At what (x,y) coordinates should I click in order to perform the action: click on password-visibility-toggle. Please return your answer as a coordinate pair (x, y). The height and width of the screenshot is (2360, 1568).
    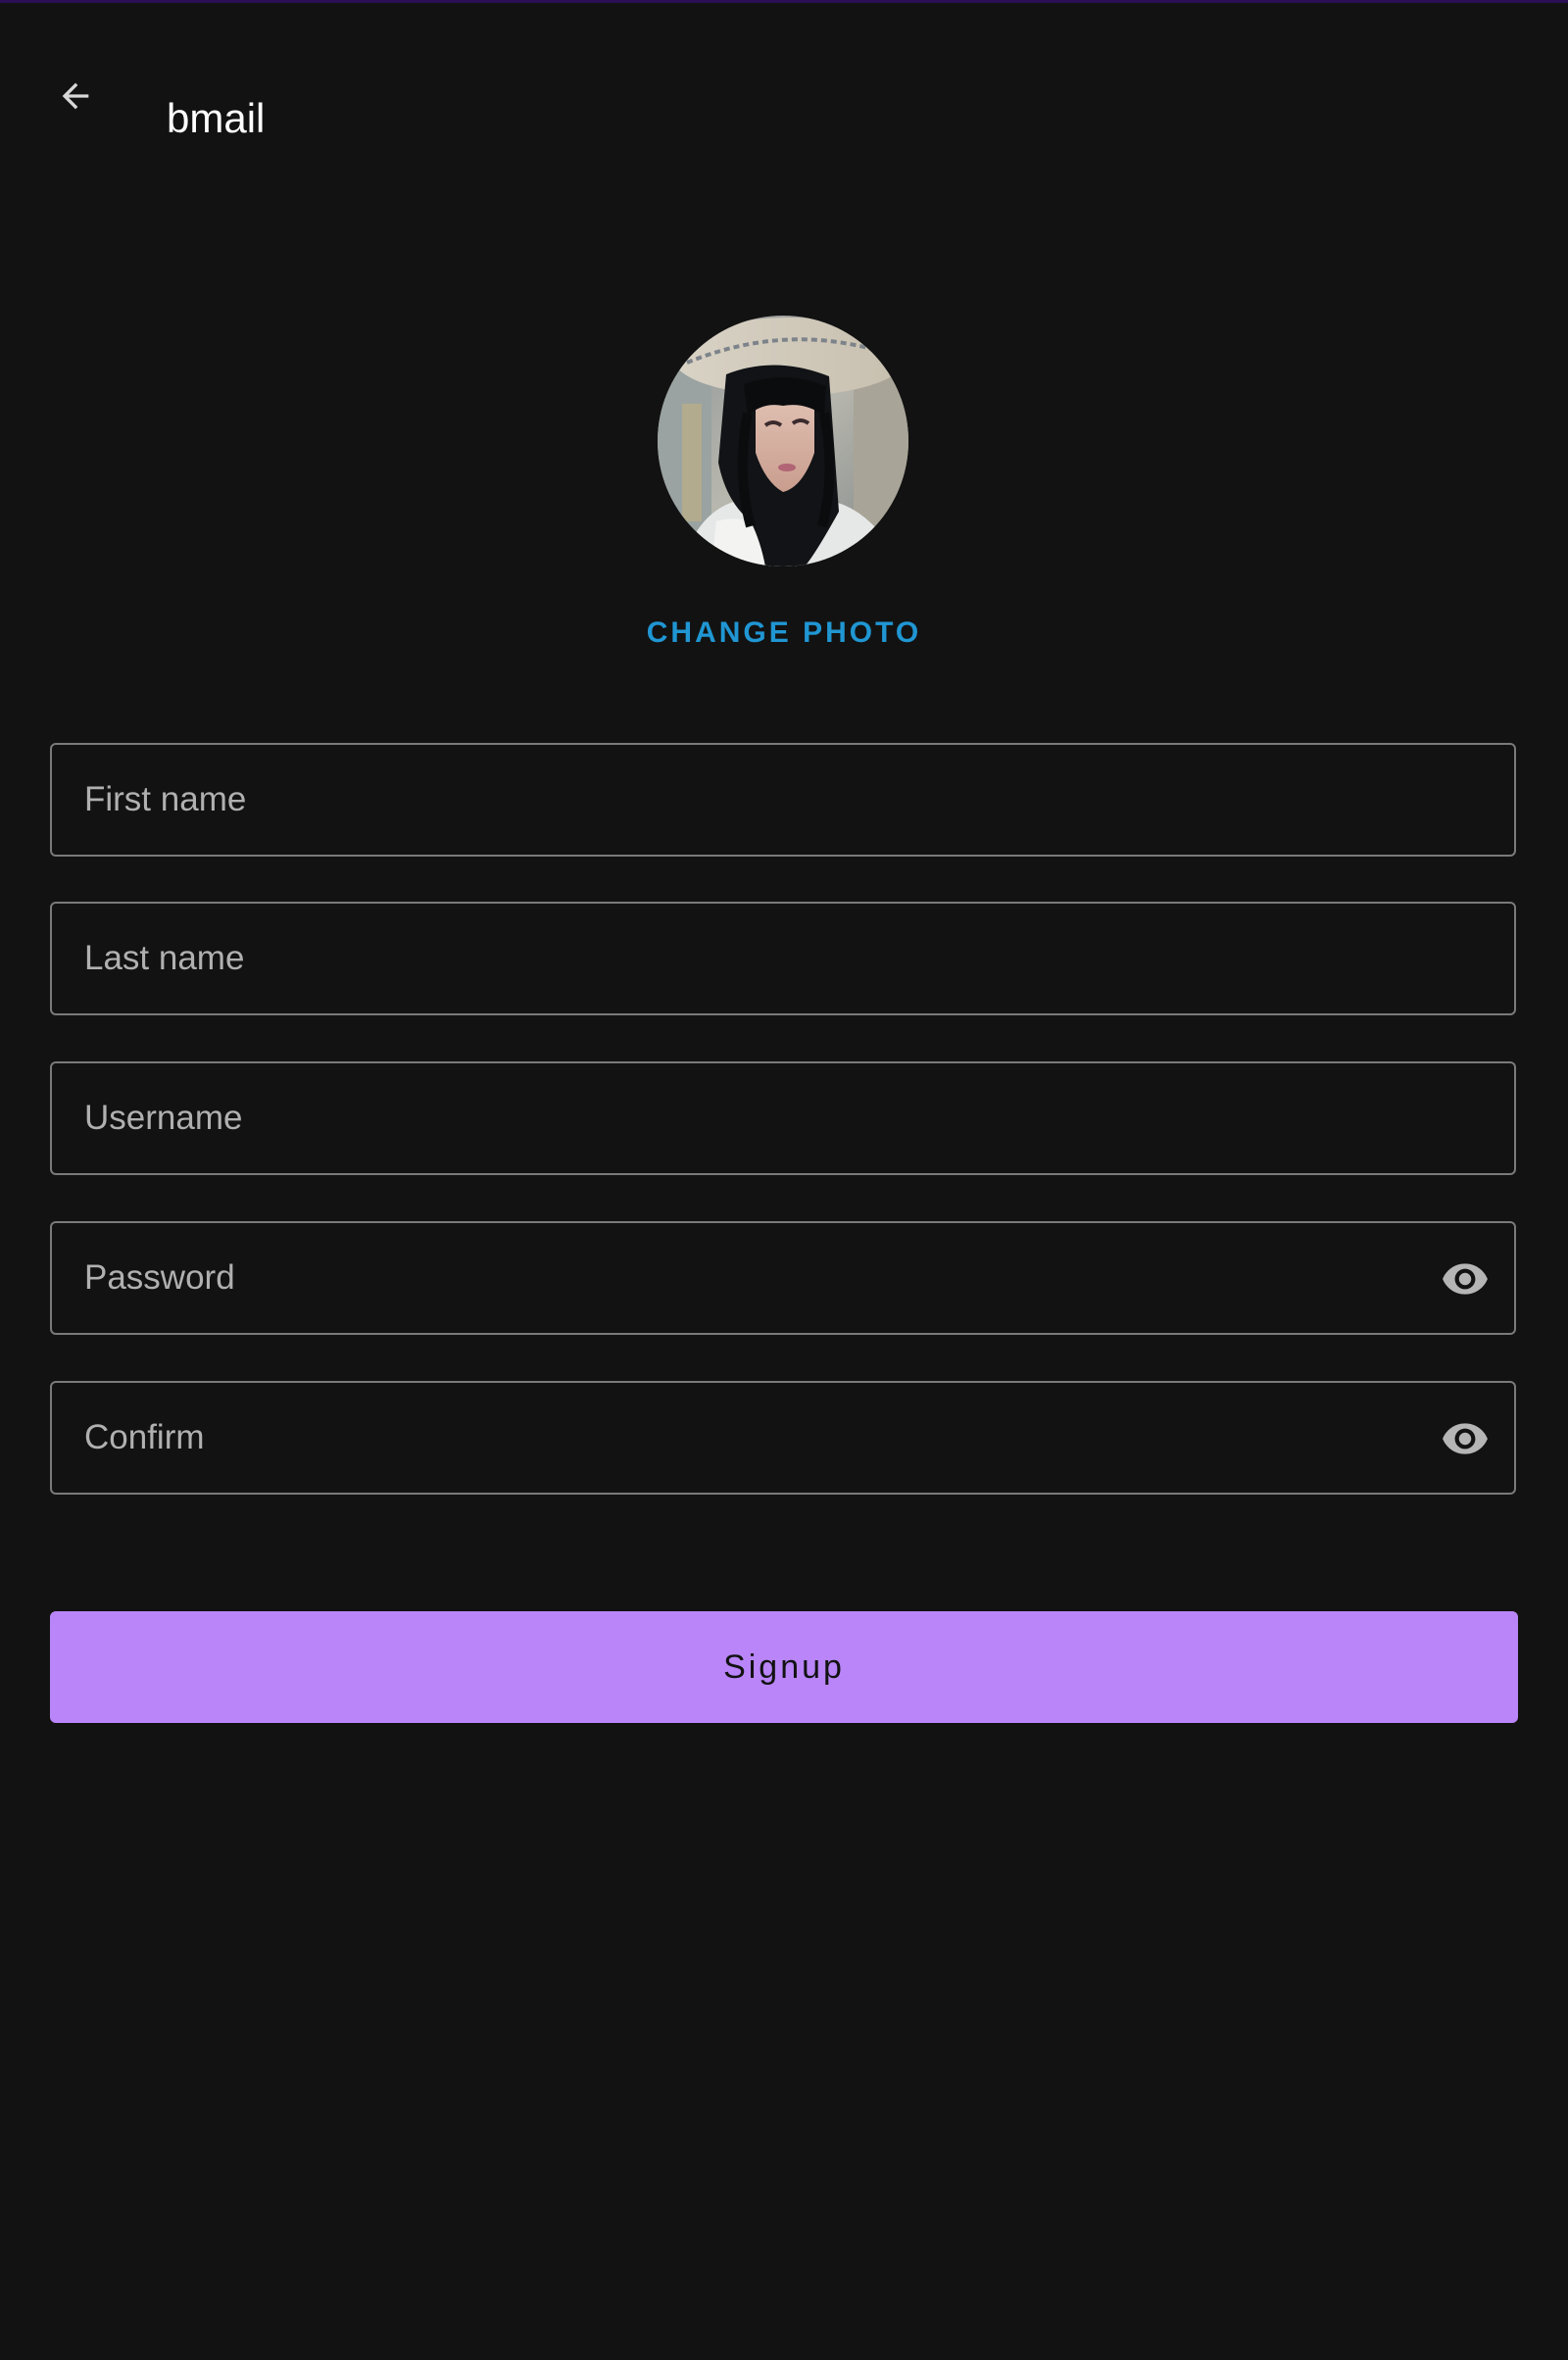
    Looking at the image, I should click on (1465, 1279).